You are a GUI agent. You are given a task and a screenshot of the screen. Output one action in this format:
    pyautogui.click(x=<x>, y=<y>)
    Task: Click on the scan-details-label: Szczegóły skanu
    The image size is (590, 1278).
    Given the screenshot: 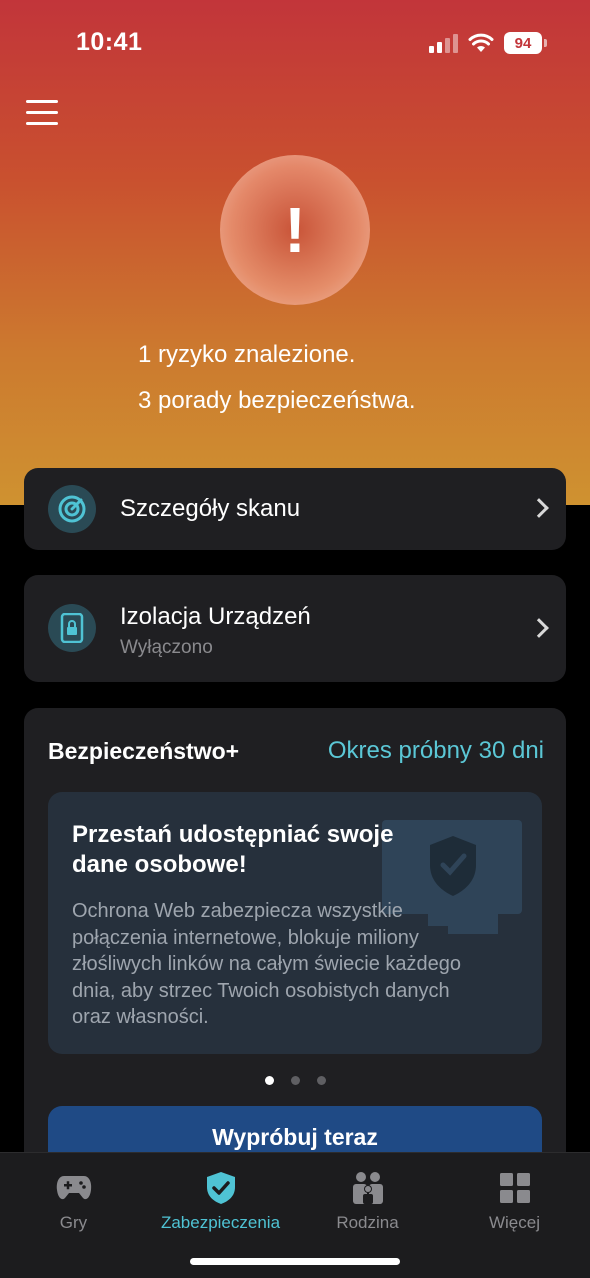 What is the action you would take?
    pyautogui.click(x=210, y=508)
    